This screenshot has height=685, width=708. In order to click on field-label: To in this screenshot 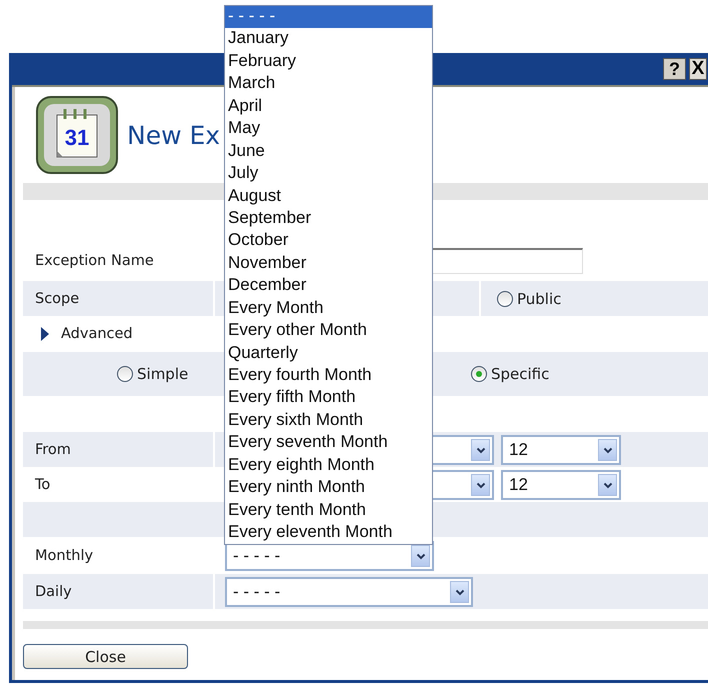, I will do `click(42, 484)`.